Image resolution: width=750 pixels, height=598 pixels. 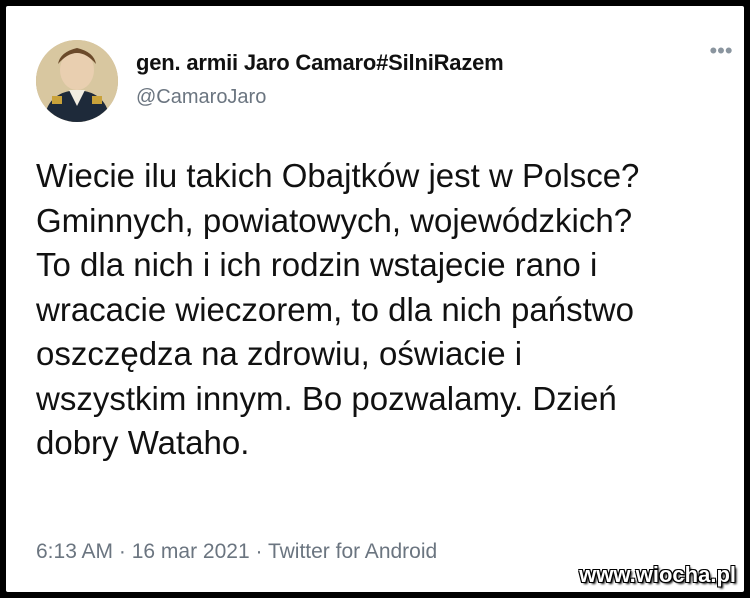 I want to click on tweet-date: 16 mar 2021, so click(x=191, y=551).